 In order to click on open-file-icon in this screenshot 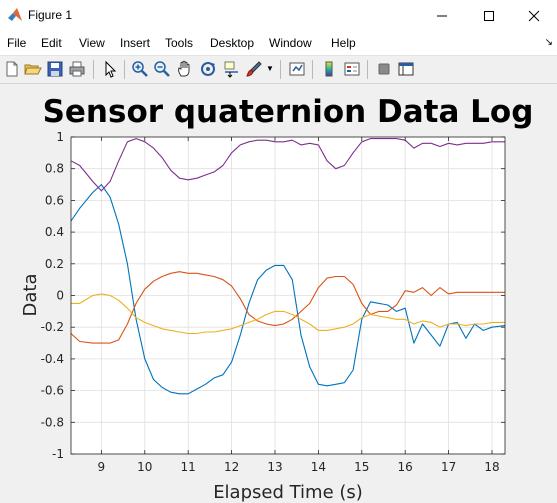, I will do `click(33, 69)`.